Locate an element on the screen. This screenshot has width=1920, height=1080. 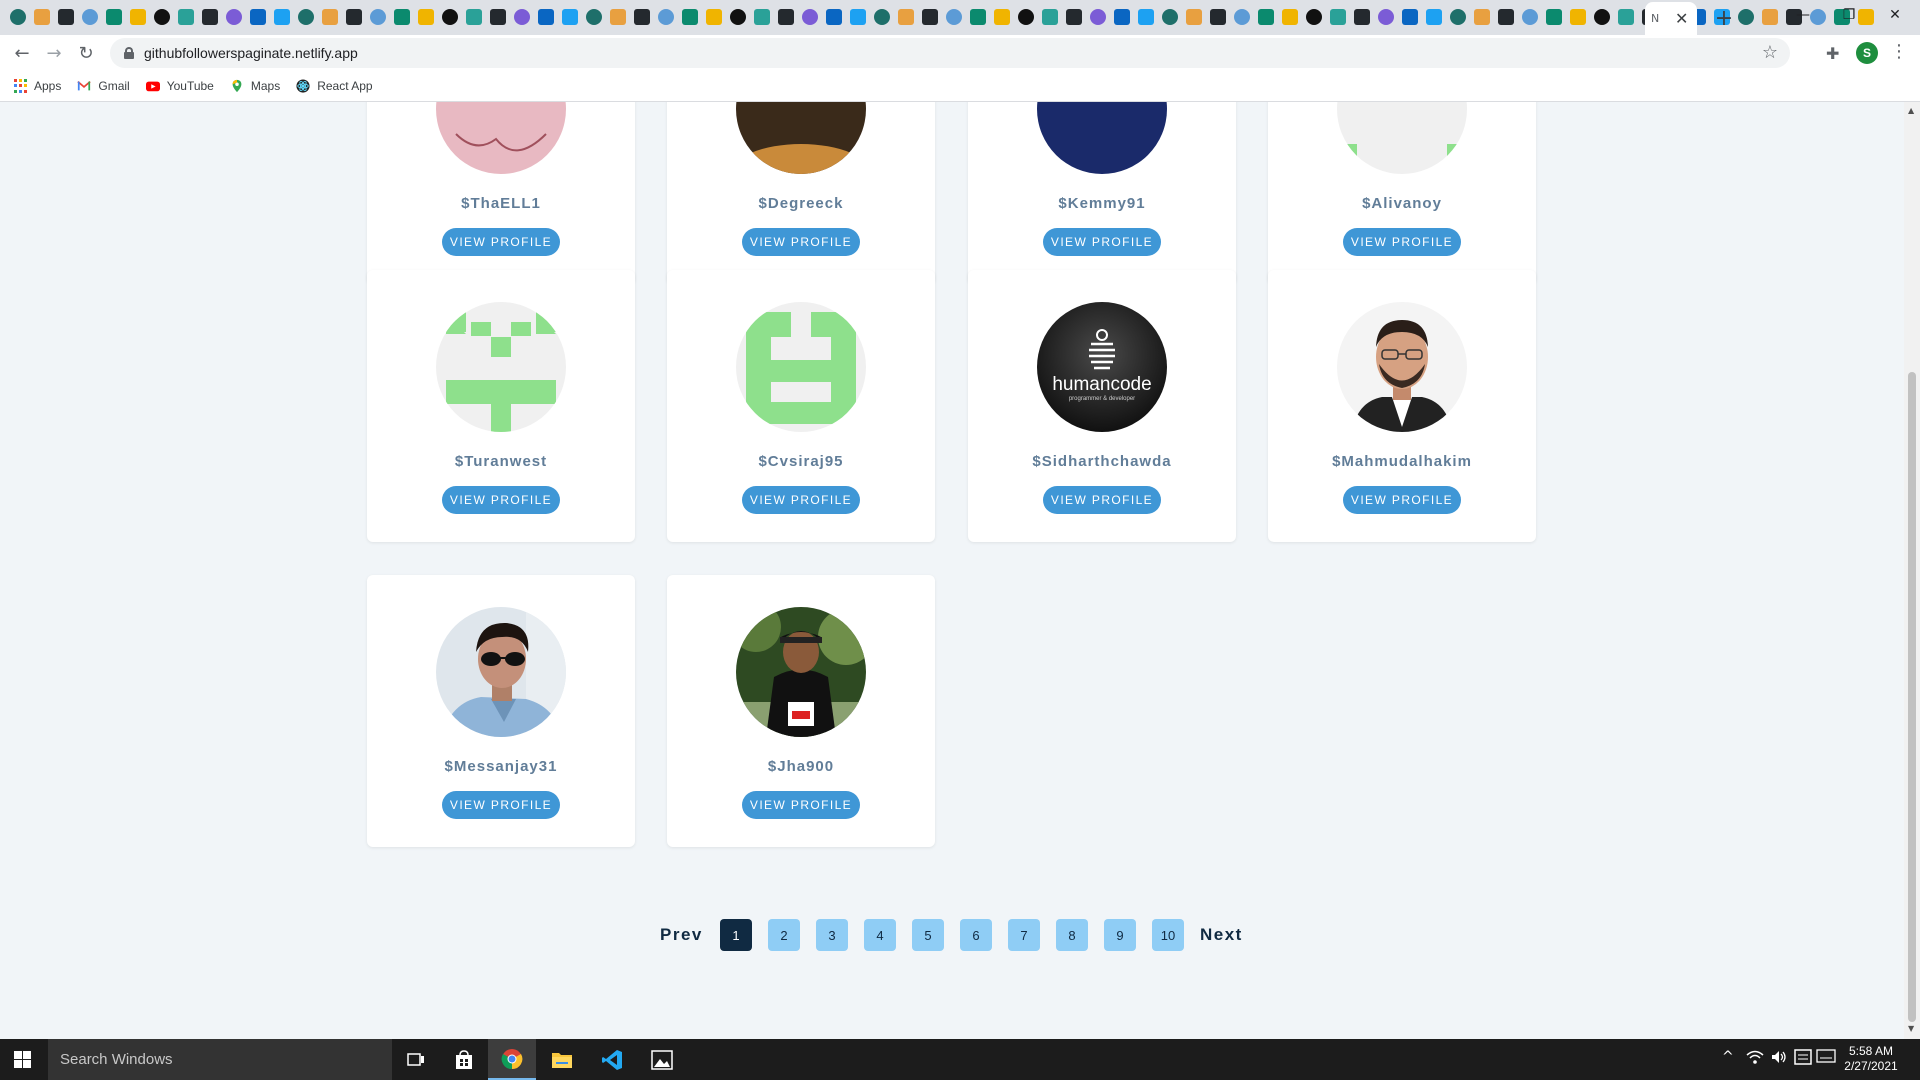
extensions-puzzle-icon: ✚ is located at coordinates (1832, 53).